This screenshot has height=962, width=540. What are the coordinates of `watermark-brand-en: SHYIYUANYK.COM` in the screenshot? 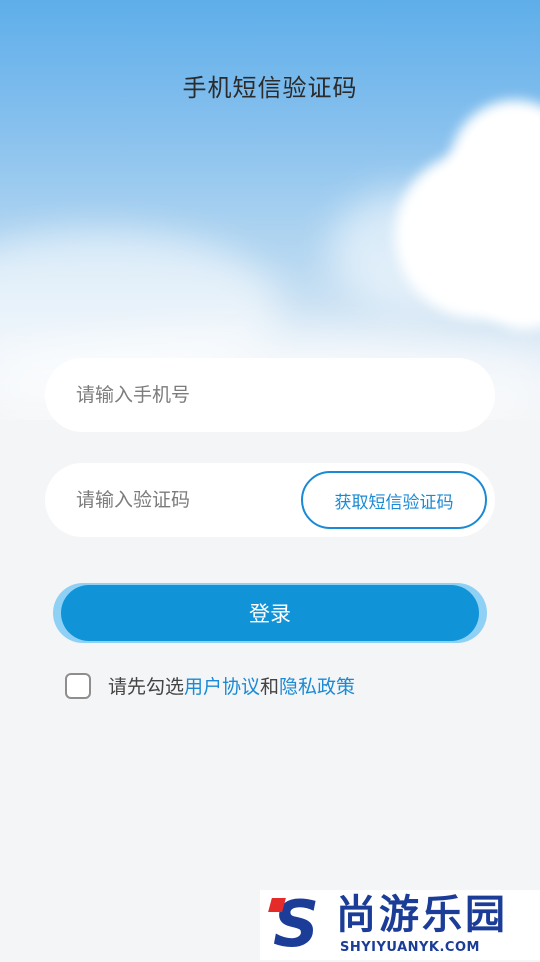 It's located at (410, 947).